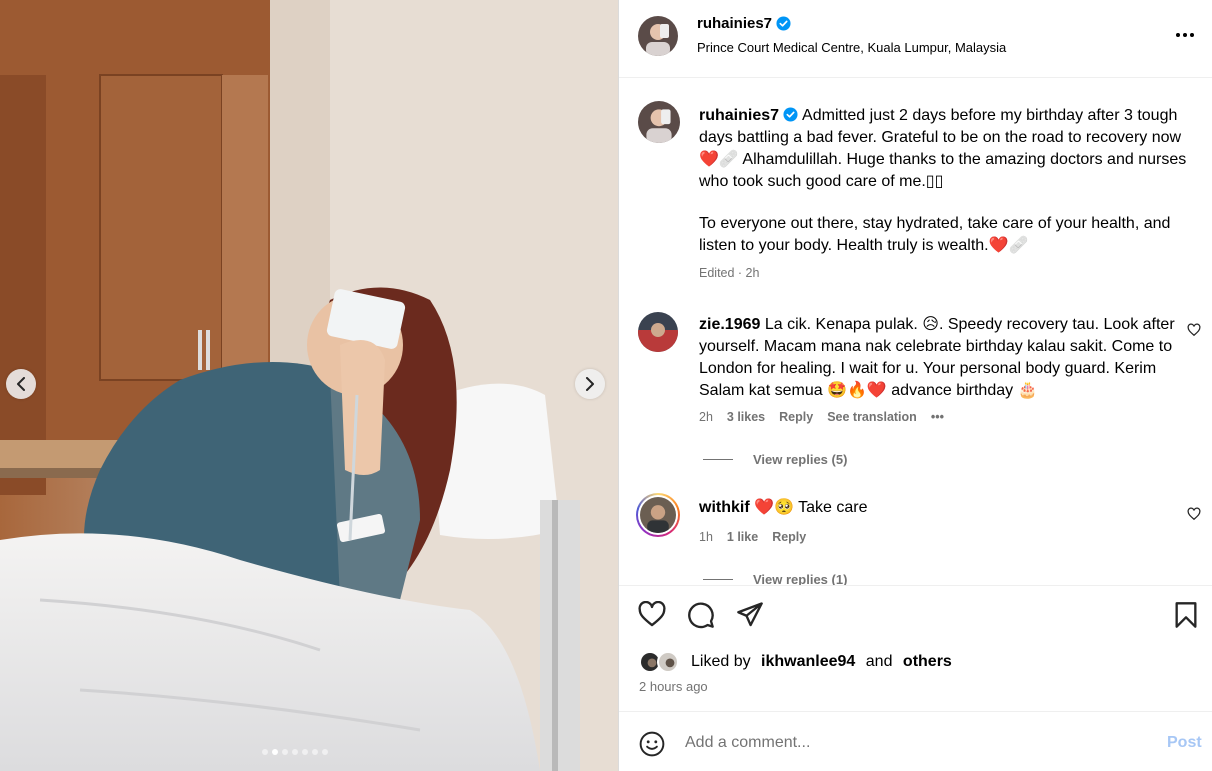  I want to click on liked-by-others: others, so click(927, 662).